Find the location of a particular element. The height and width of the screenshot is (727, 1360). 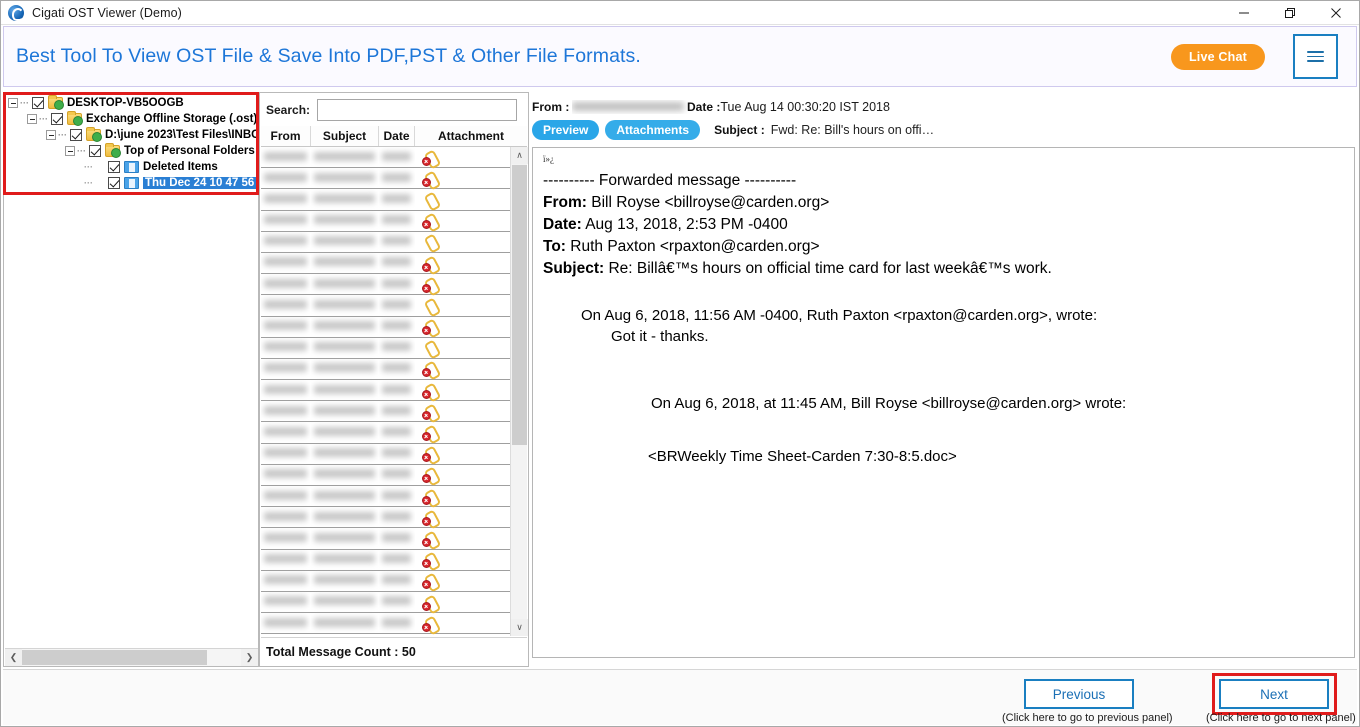

app-logo-icon is located at coordinates (16, 12).